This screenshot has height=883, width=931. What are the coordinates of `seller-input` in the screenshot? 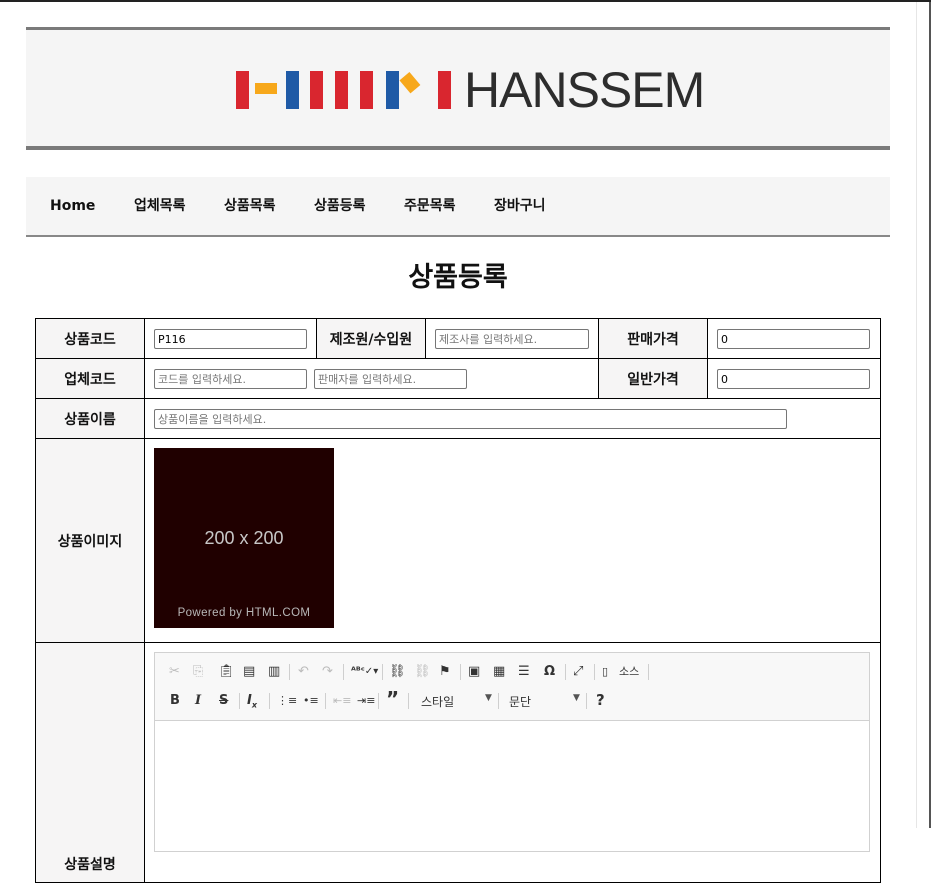 It's located at (390, 379).